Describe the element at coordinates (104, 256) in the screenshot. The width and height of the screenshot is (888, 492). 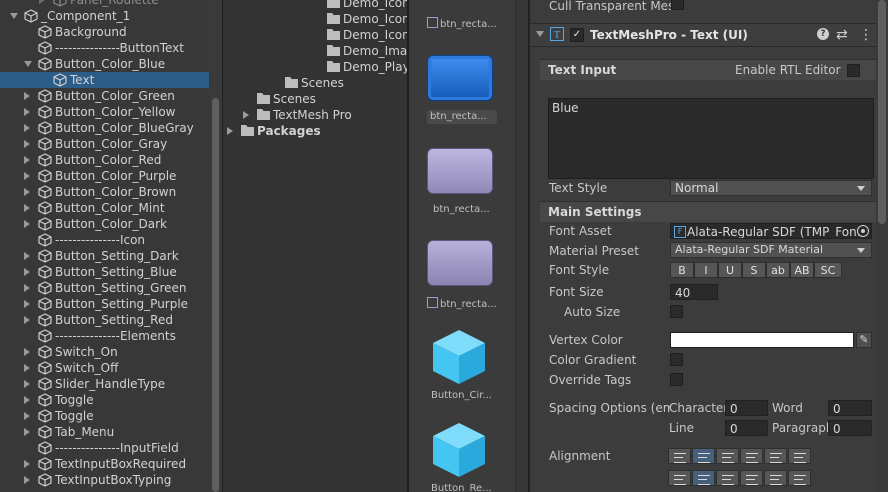
I see `hierarchy-item-button-setting-dark: Button_Setting_Dark` at that location.